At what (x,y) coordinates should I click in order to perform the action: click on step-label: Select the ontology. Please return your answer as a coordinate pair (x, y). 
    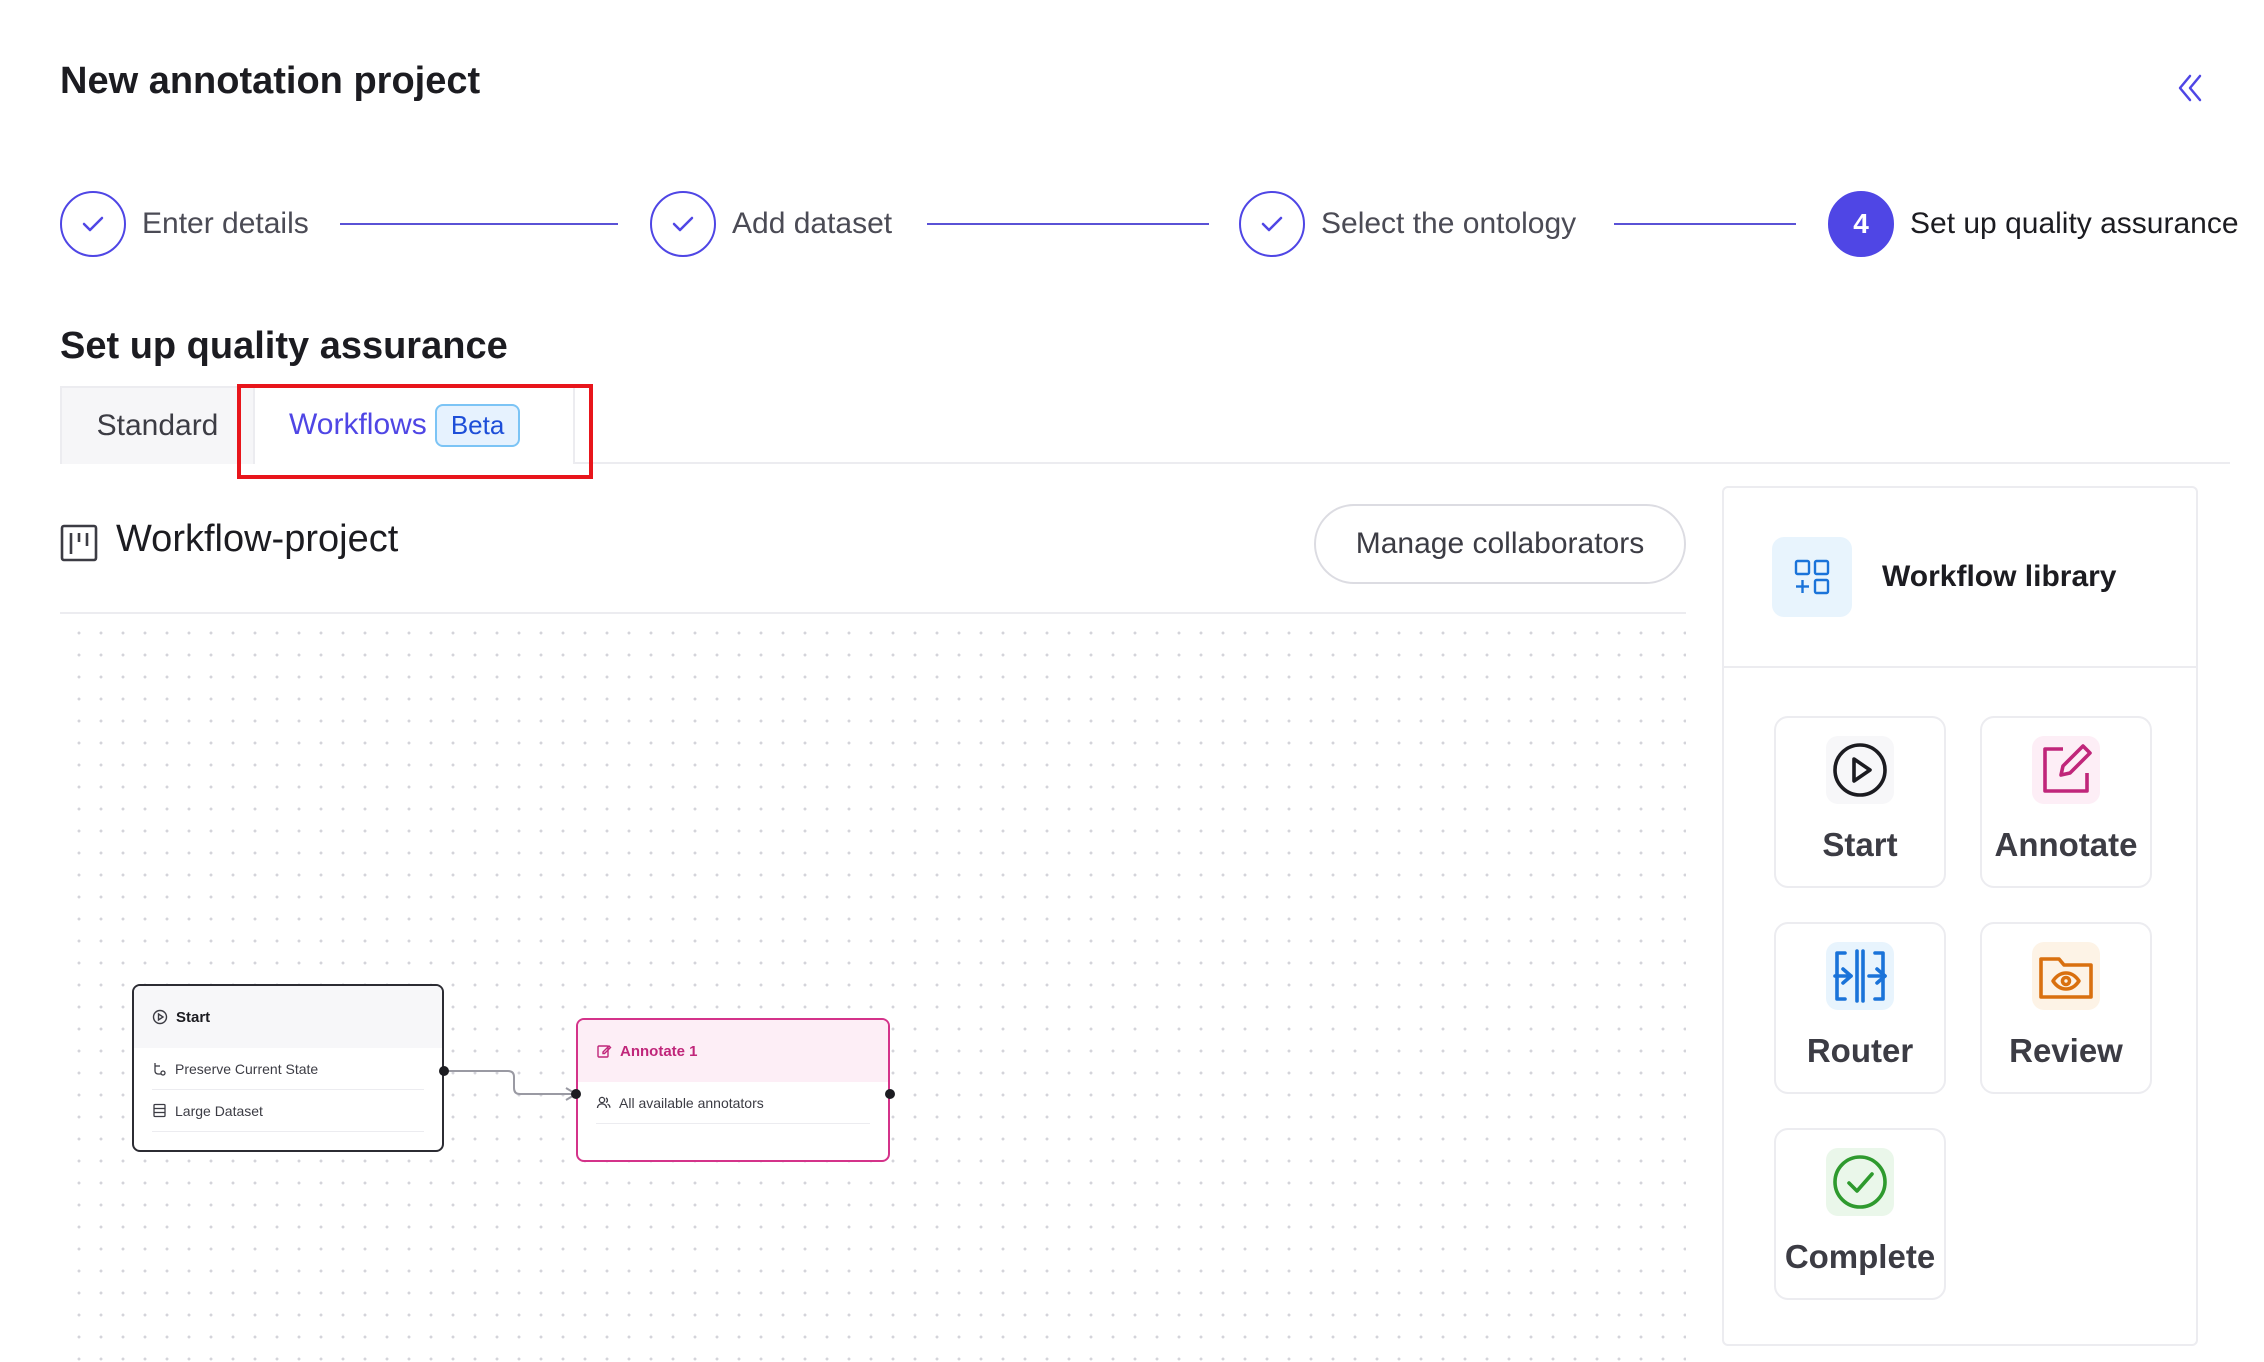
    Looking at the image, I should click on (1449, 223).